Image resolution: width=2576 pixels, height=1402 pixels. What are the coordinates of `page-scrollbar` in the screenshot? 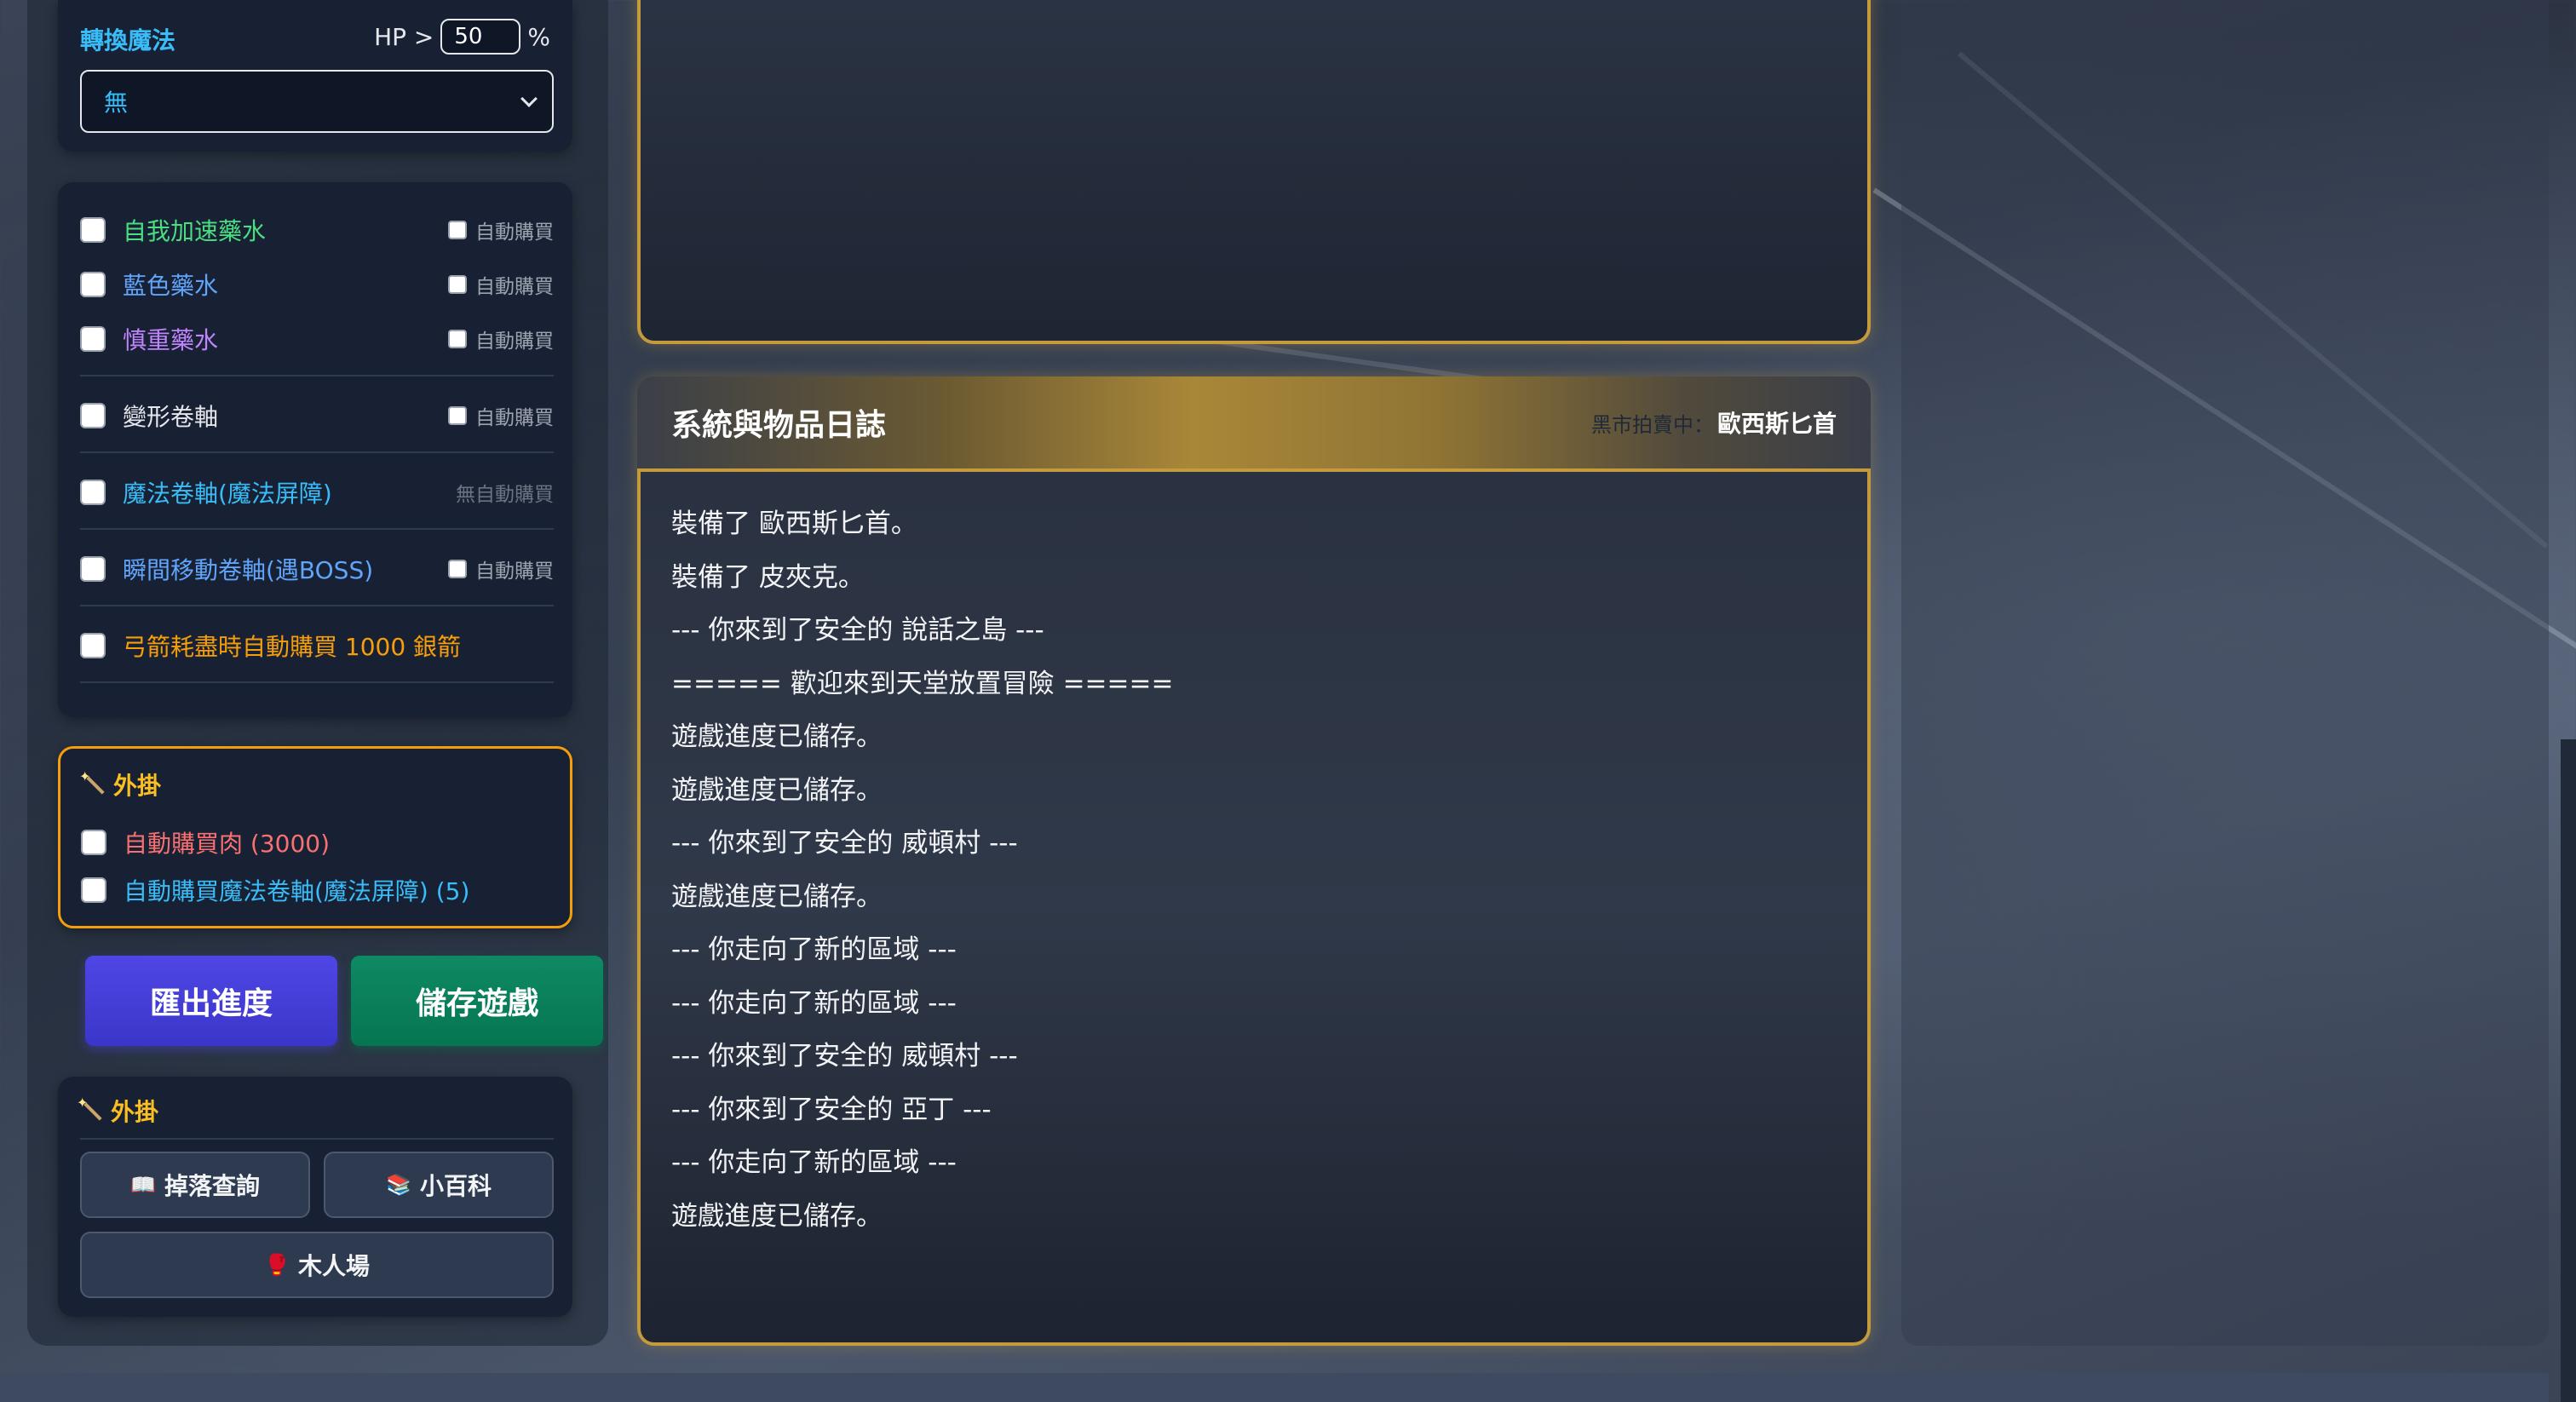 It's located at (2569, 1070).